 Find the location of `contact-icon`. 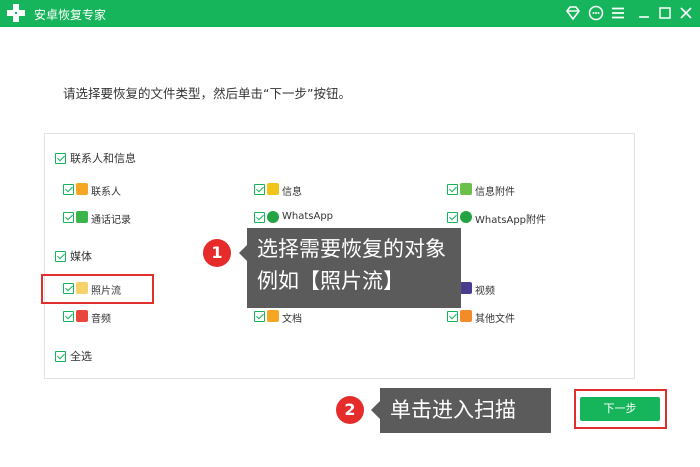

contact-icon is located at coordinates (82, 189).